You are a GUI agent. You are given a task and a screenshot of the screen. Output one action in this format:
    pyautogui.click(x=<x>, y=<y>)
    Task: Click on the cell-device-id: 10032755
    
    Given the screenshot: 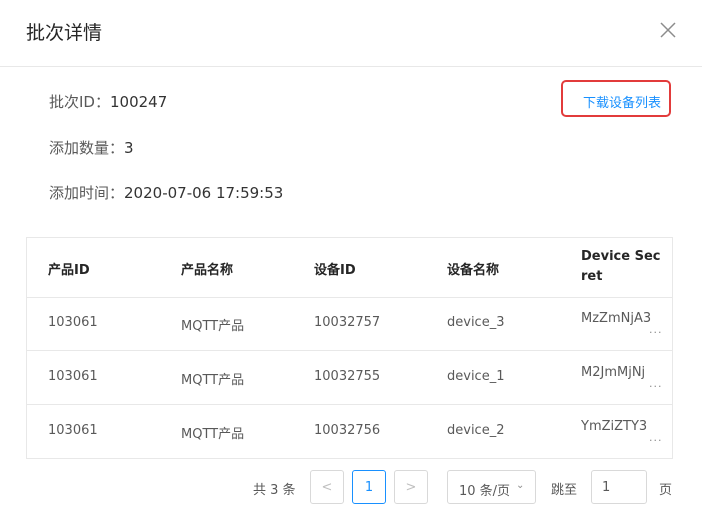 What is the action you would take?
    pyautogui.click(x=347, y=376)
    